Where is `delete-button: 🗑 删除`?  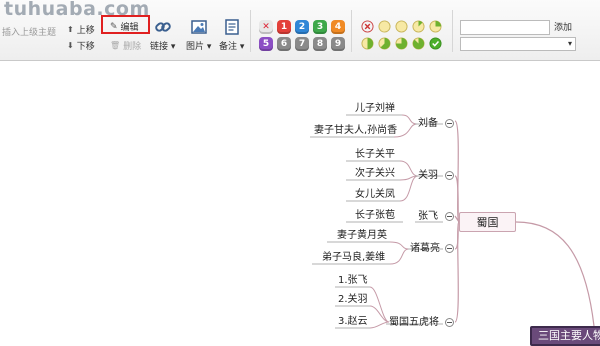 delete-button: 🗑 删除 is located at coordinates (125, 45).